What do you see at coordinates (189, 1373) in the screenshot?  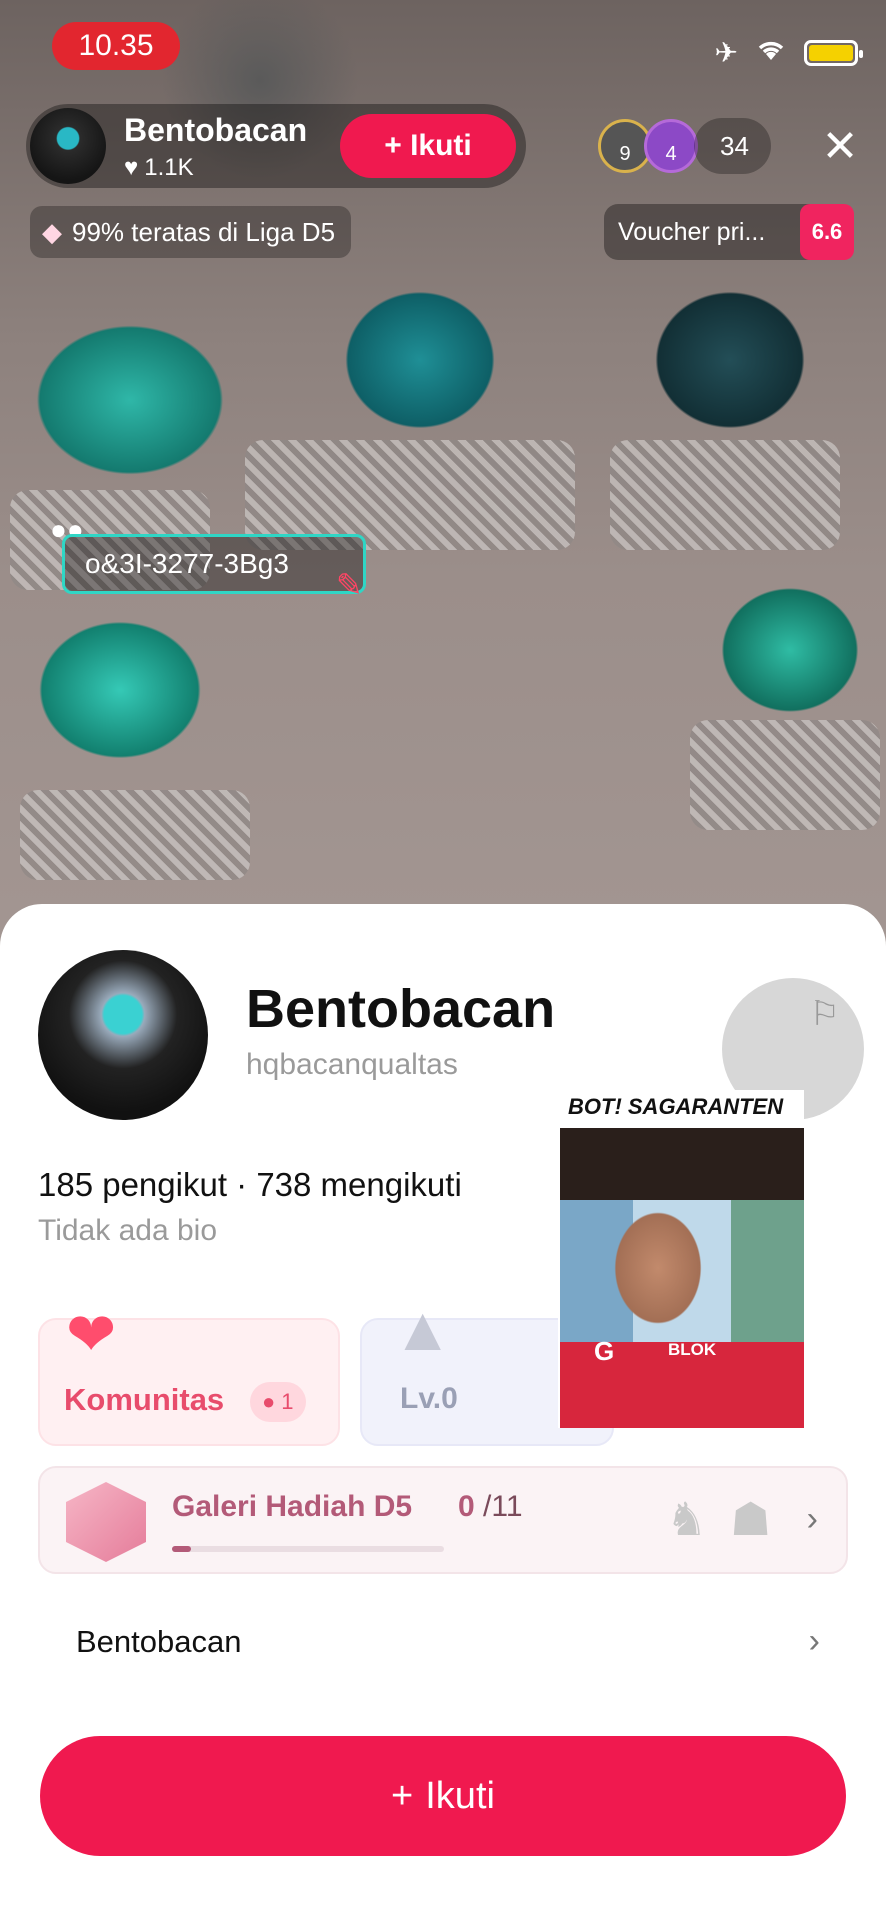 I see `community-card: ❤ Komunitas ● 1` at bounding box center [189, 1373].